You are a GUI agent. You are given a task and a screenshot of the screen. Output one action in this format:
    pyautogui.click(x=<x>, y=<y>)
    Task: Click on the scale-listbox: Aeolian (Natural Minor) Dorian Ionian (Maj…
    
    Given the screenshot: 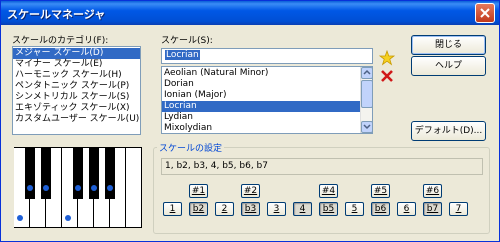 What is the action you would take?
    pyautogui.click(x=267, y=100)
    